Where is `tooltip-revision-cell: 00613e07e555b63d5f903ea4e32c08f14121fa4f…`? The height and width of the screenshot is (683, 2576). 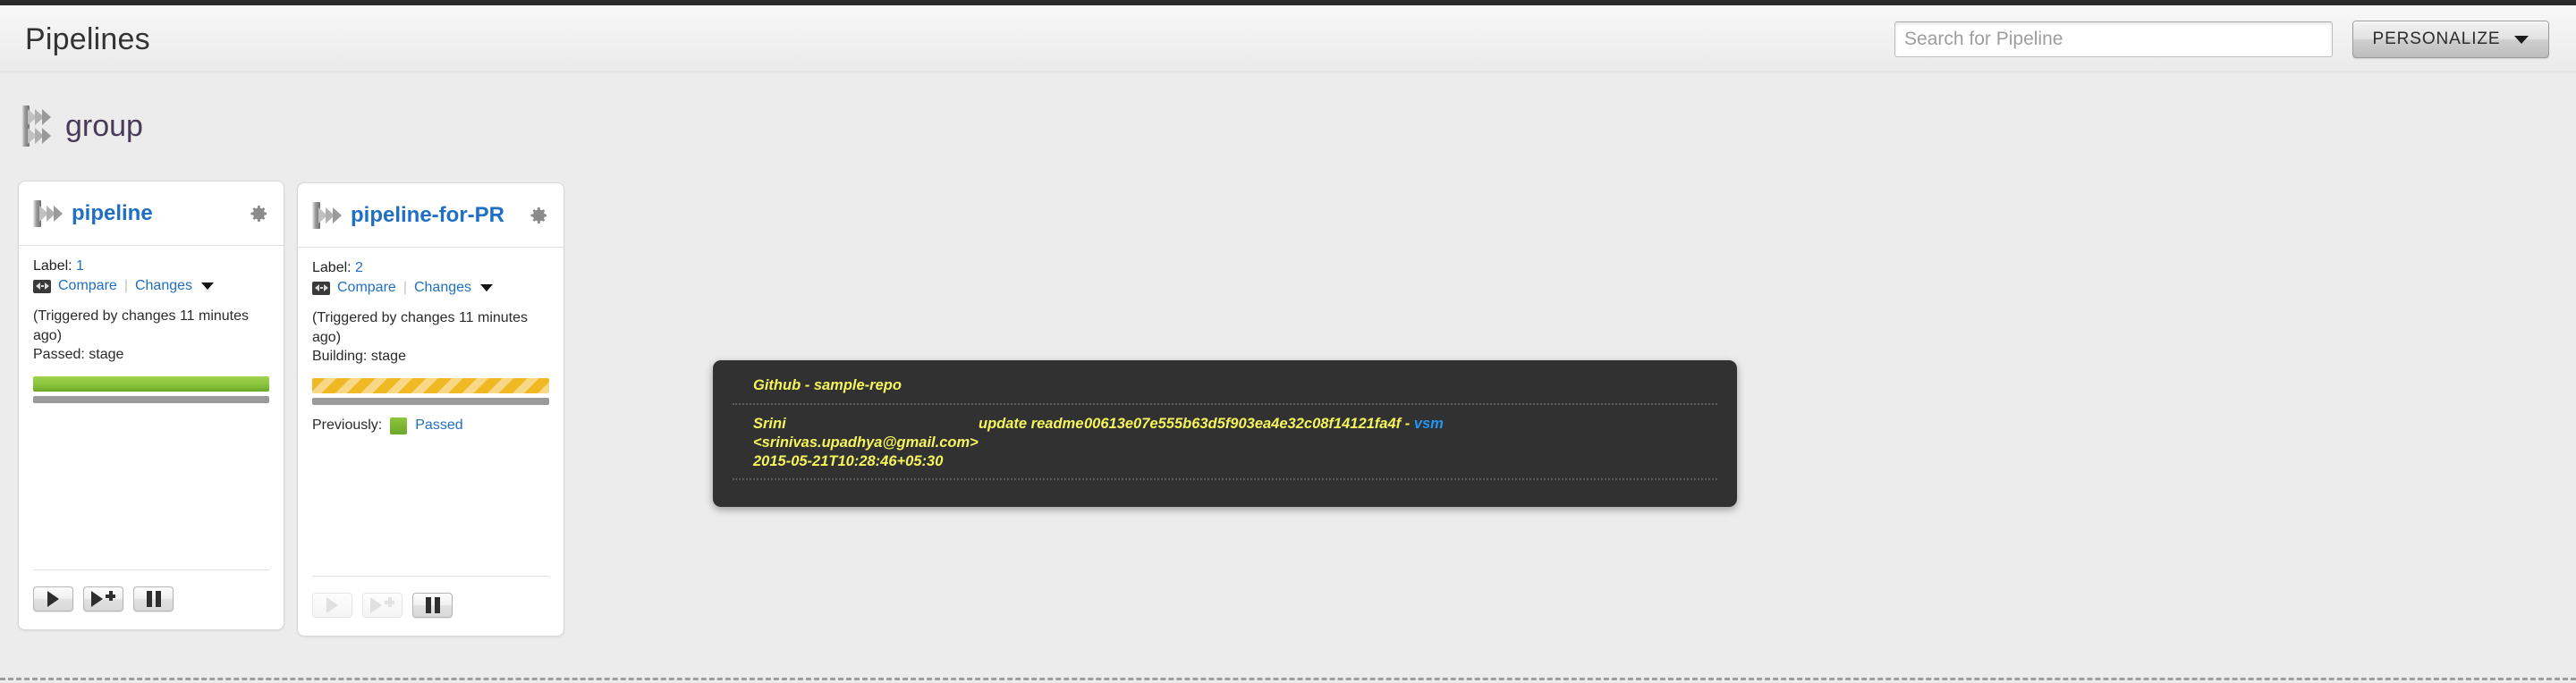
tooltip-revision-cell: 00613e07e555b63d5f903ea4e32c08f14121fa4f… is located at coordinates (1400, 443).